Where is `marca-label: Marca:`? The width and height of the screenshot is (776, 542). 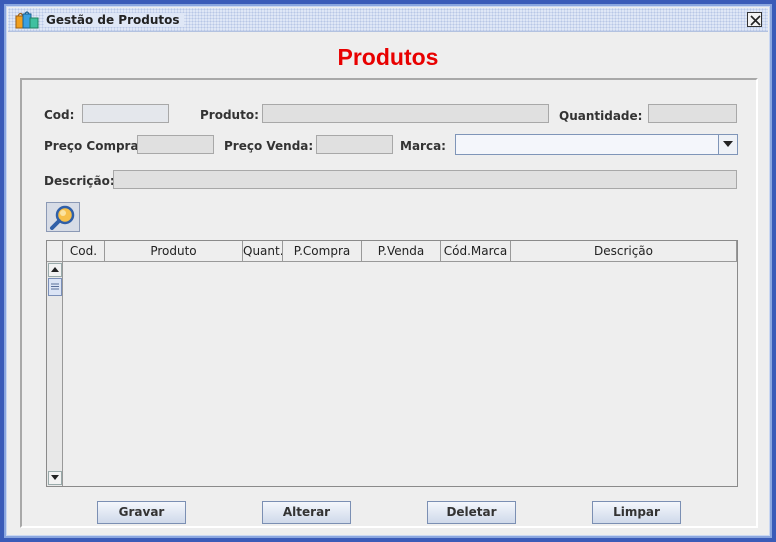
marca-label: Marca: is located at coordinates (423, 146).